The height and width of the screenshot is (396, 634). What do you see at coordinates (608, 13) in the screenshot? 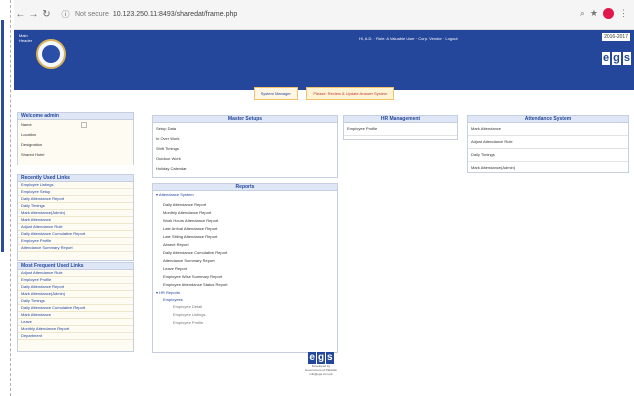
I see `extension-icon` at bounding box center [608, 13].